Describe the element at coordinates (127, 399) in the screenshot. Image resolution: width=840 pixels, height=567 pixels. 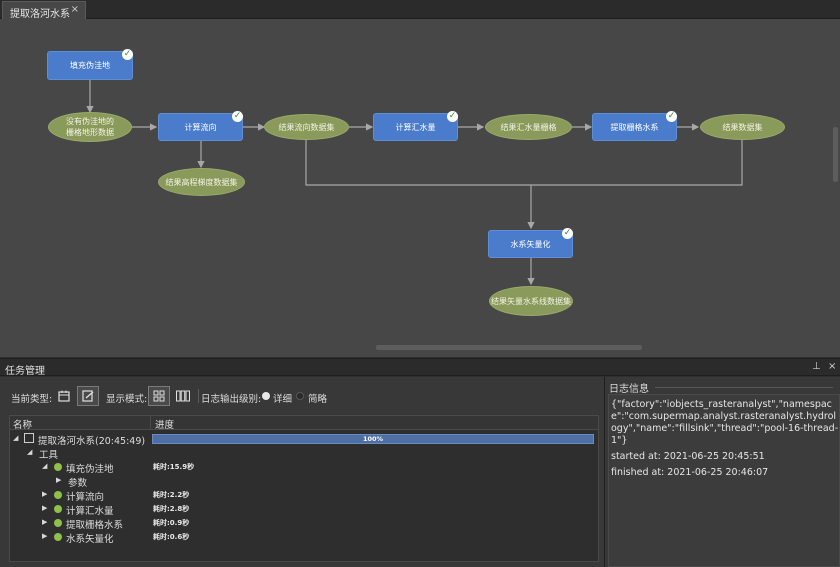
I see `display-mode-label: 显示模式:` at that location.